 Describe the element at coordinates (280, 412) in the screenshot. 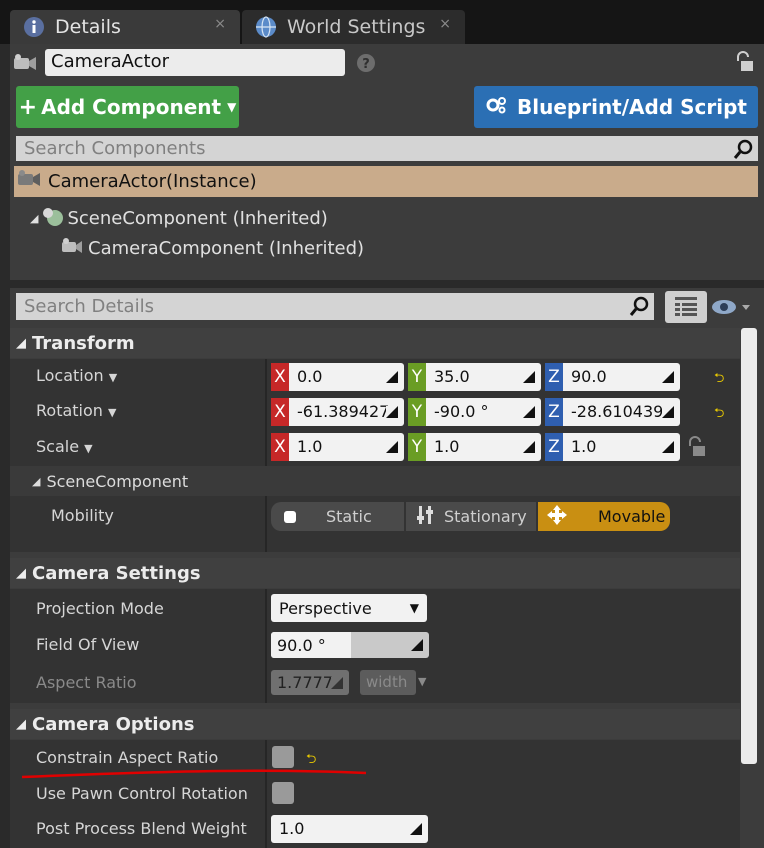

I see `x-axis-tag: X` at that location.